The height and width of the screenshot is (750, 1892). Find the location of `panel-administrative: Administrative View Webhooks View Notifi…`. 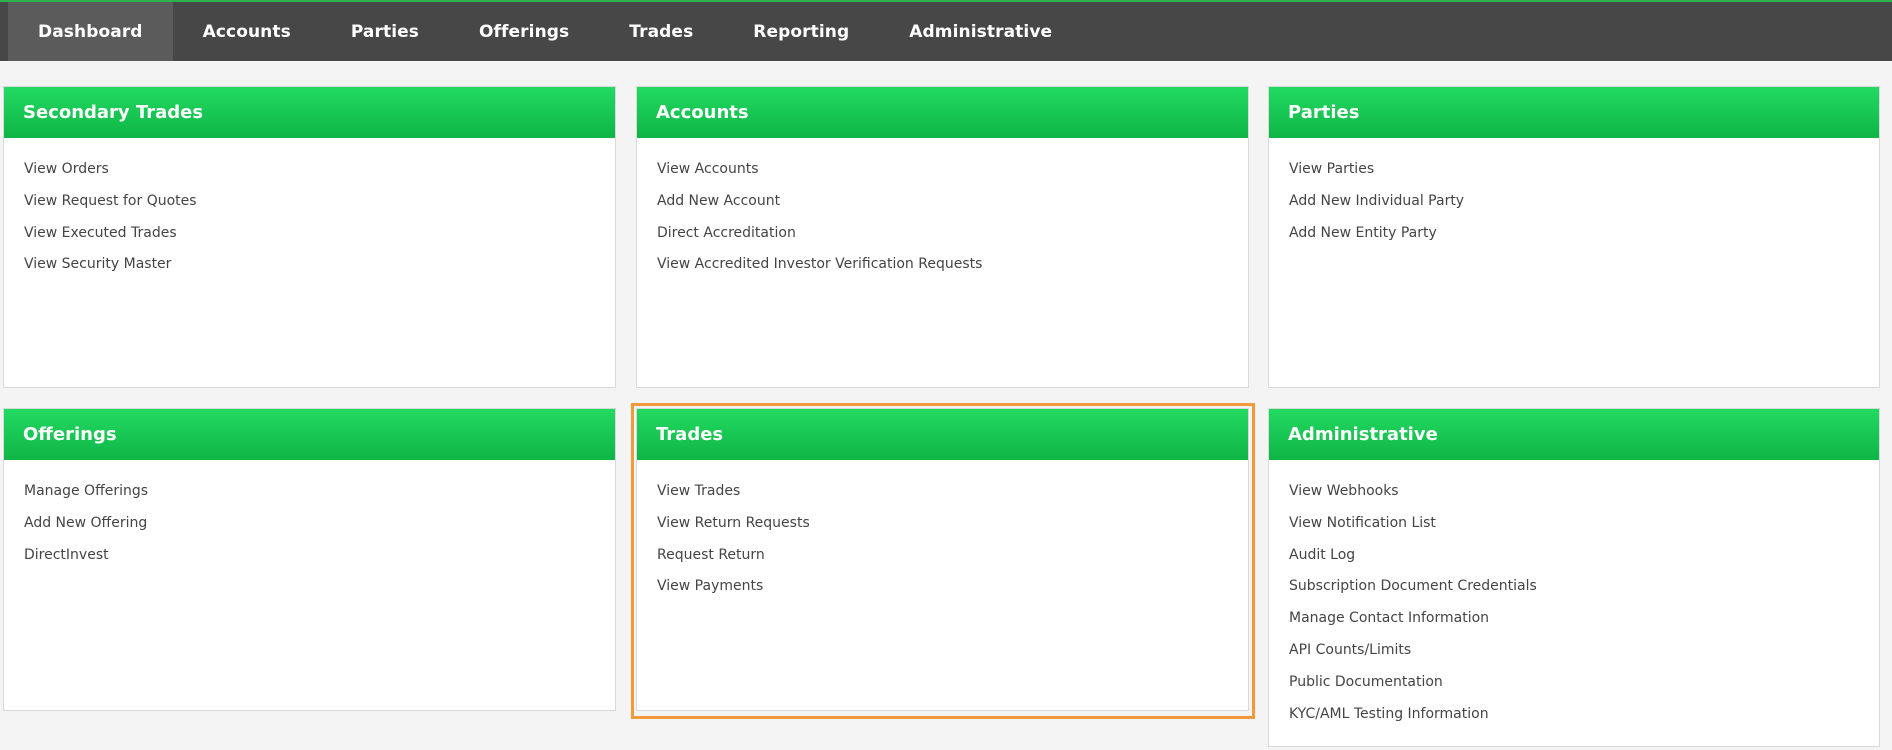

panel-administrative: Administrative View Webhooks View Notifi… is located at coordinates (1574, 577).